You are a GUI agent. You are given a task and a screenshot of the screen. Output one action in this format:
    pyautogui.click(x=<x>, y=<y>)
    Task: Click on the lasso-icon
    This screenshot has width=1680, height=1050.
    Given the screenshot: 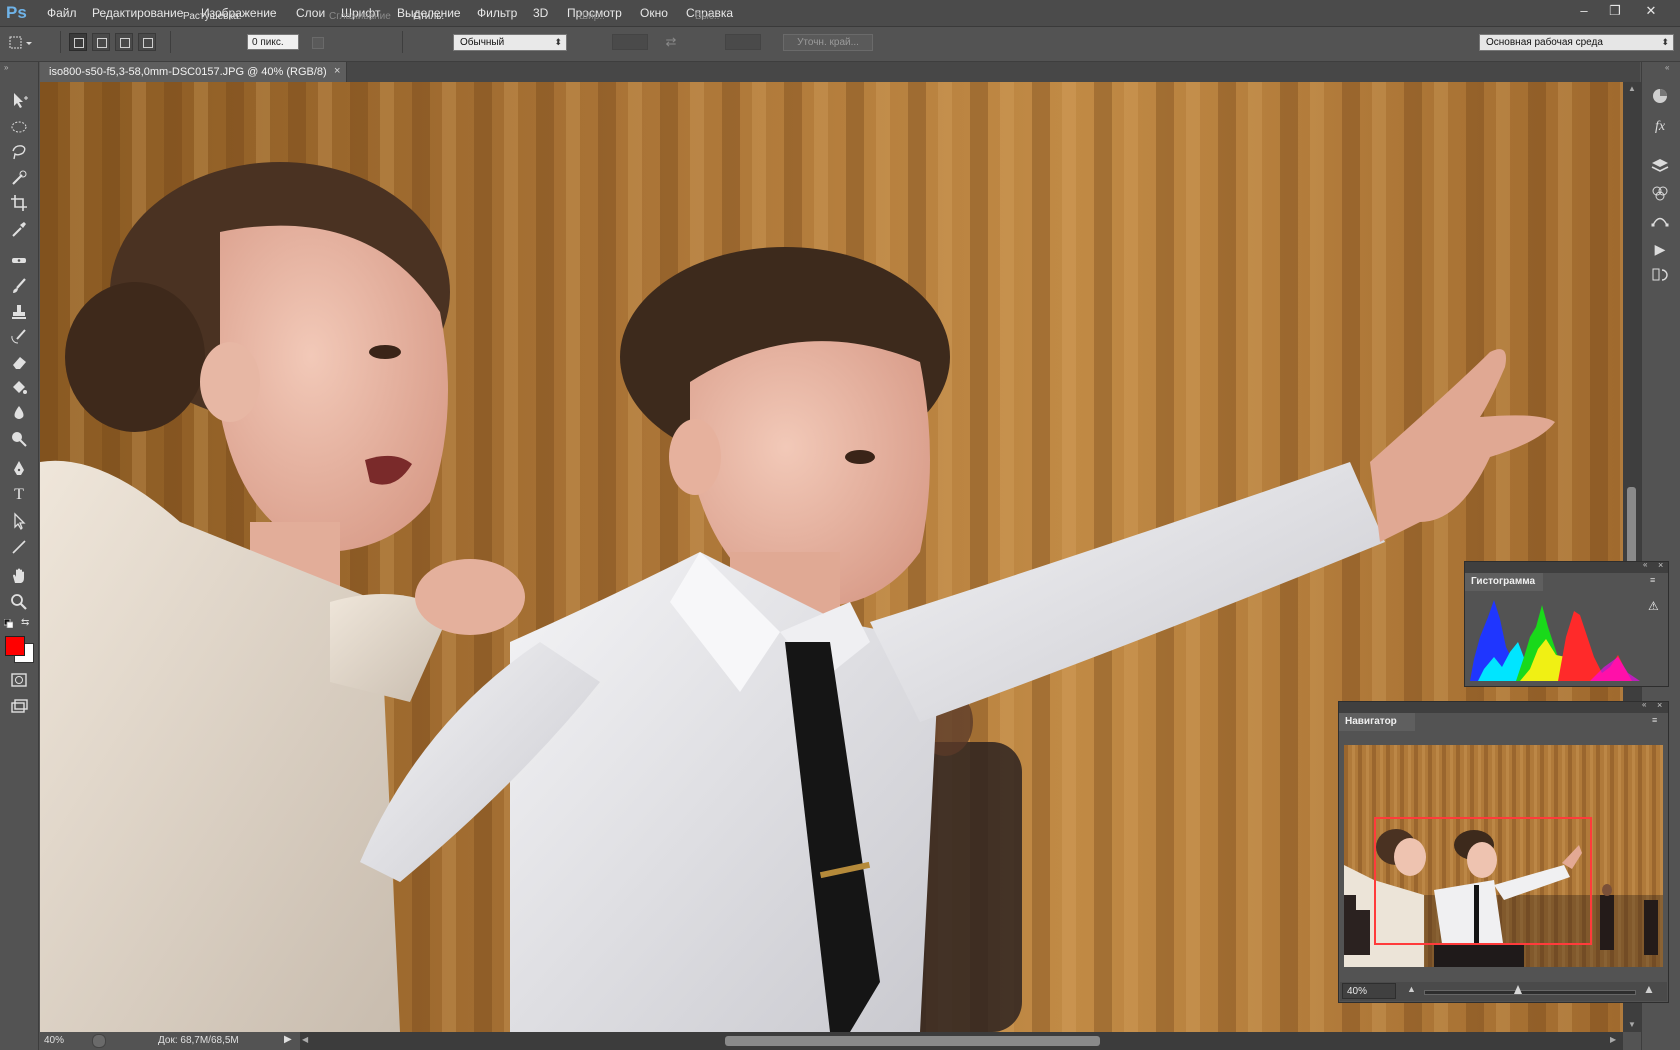 What is the action you would take?
    pyautogui.click(x=19, y=152)
    